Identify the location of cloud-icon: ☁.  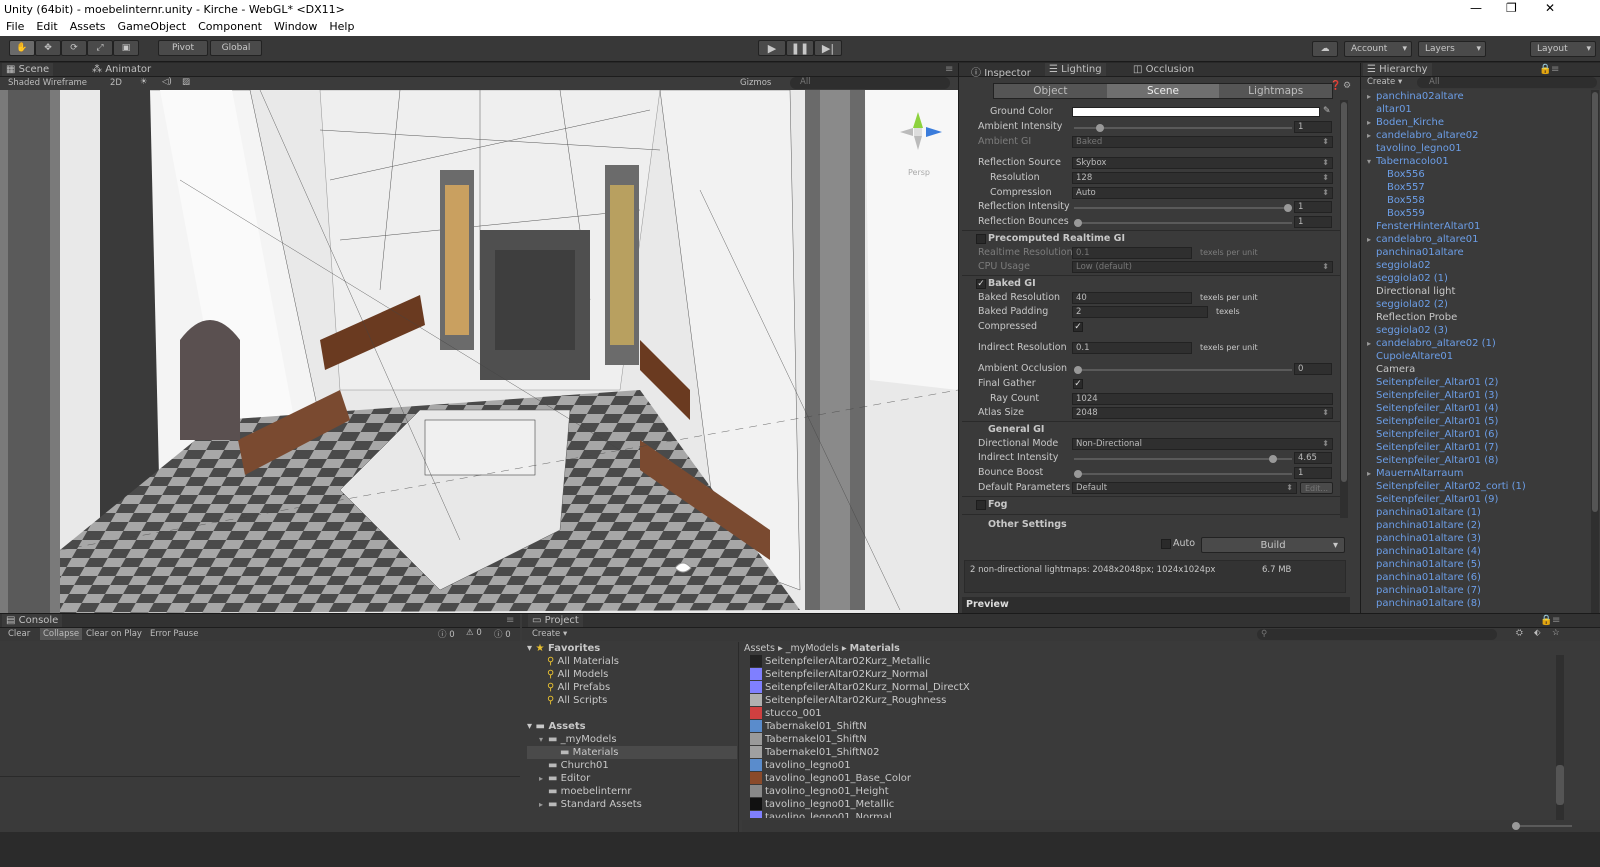
(1325, 49).